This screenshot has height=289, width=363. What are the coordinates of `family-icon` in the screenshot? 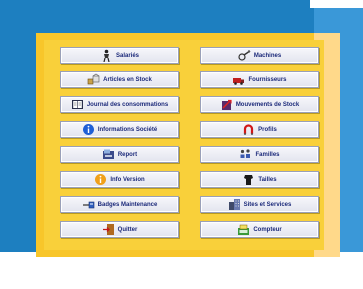 It's located at (245, 154).